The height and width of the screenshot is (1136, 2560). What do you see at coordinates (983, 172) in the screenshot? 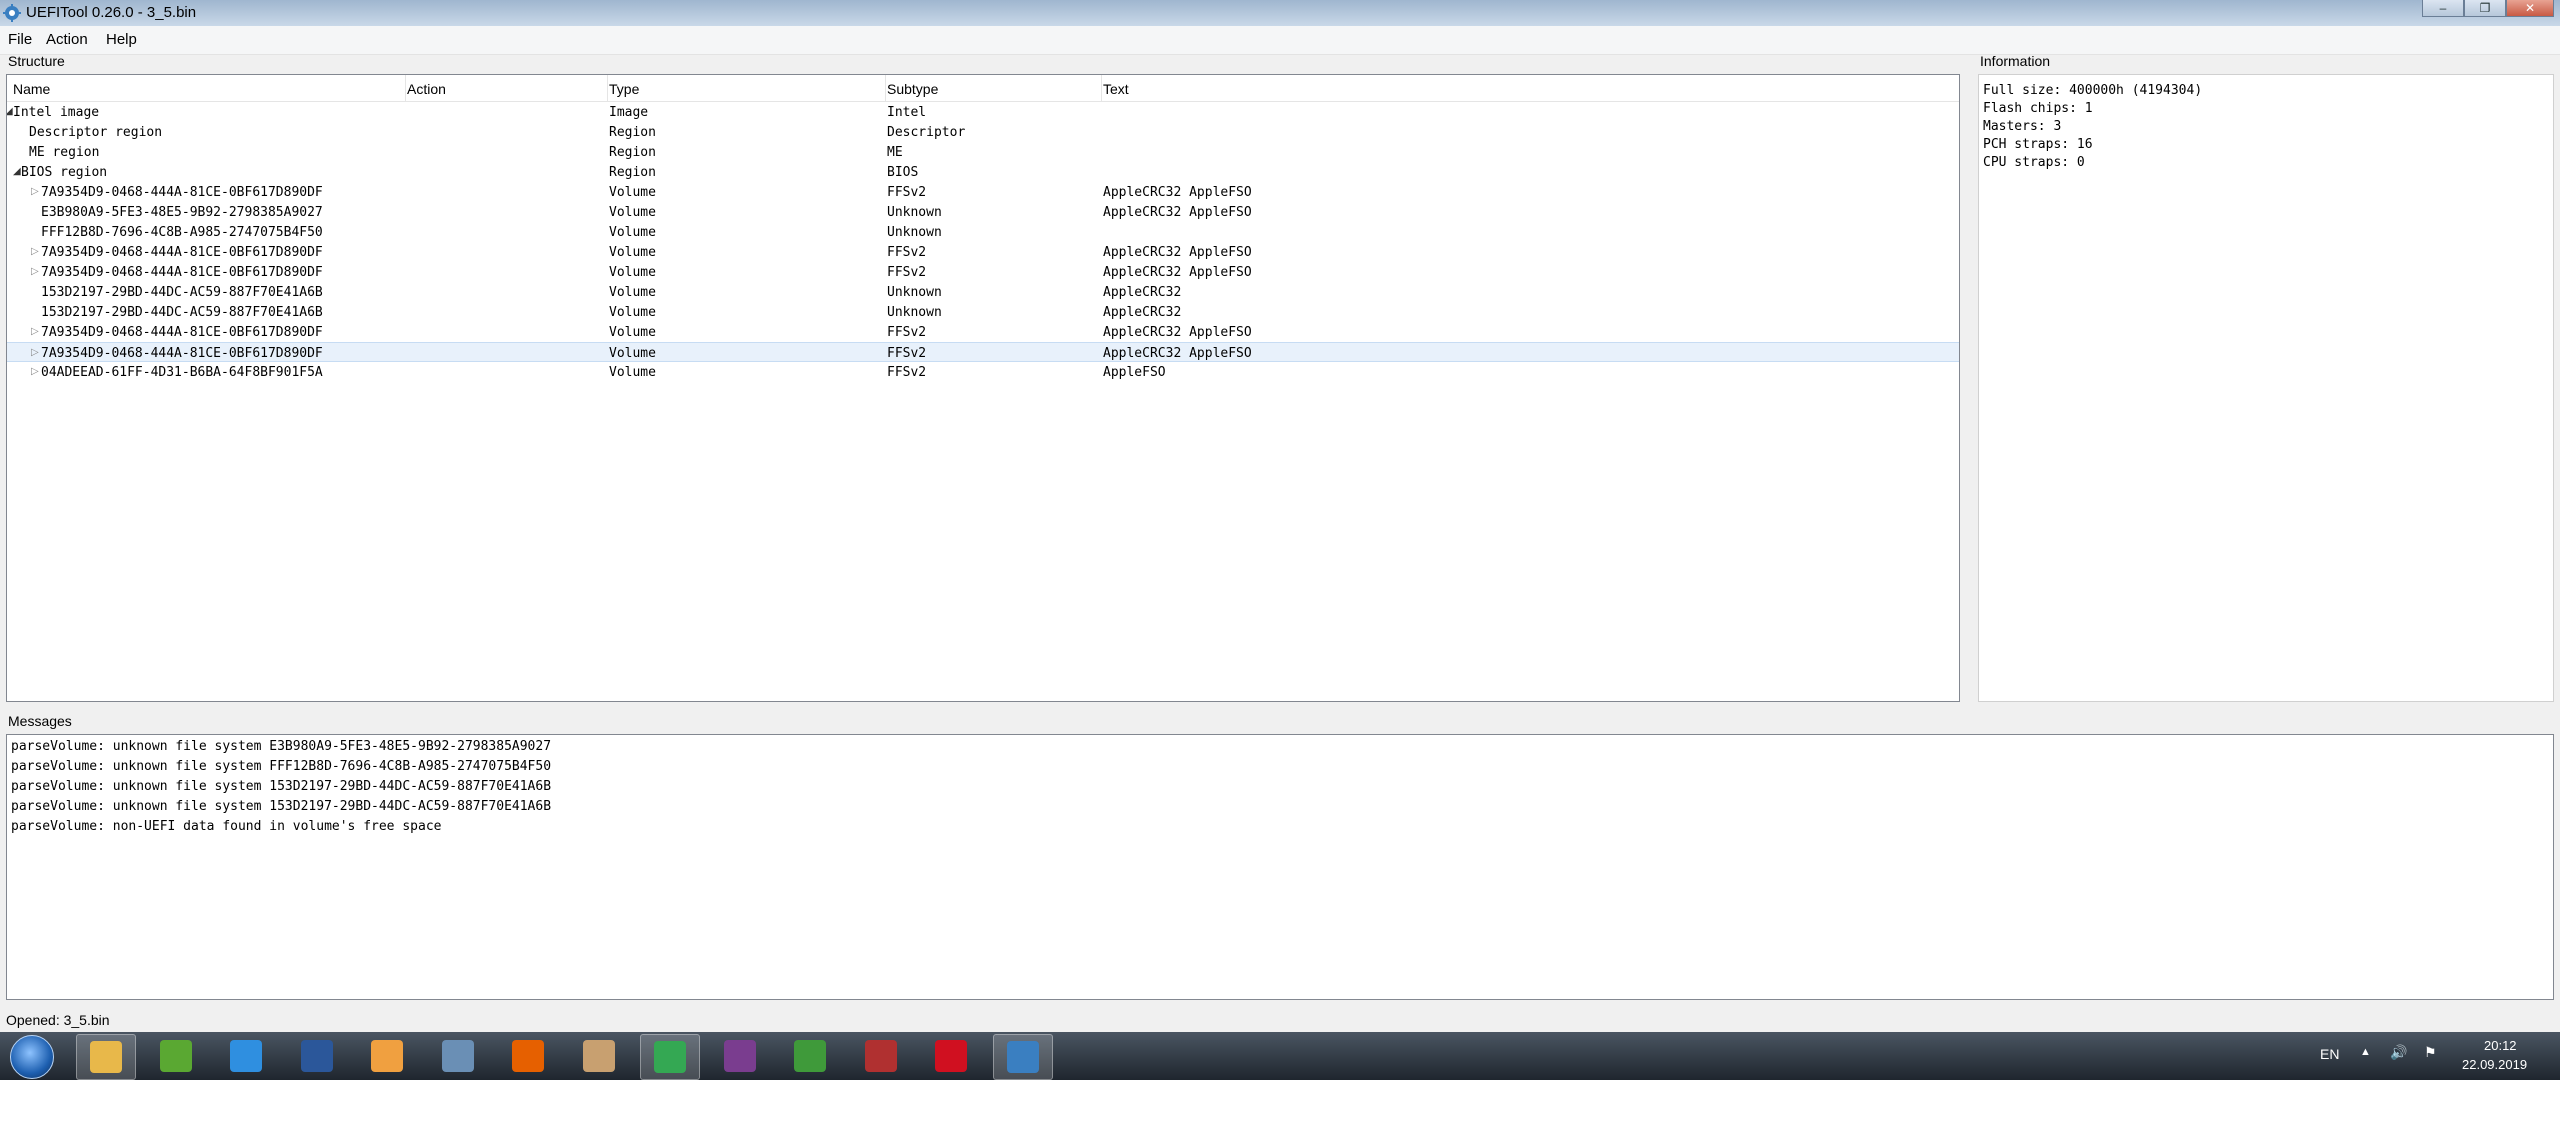
I see `tree-row: ◢ BIOS region Region BIOS` at bounding box center [983, 172].